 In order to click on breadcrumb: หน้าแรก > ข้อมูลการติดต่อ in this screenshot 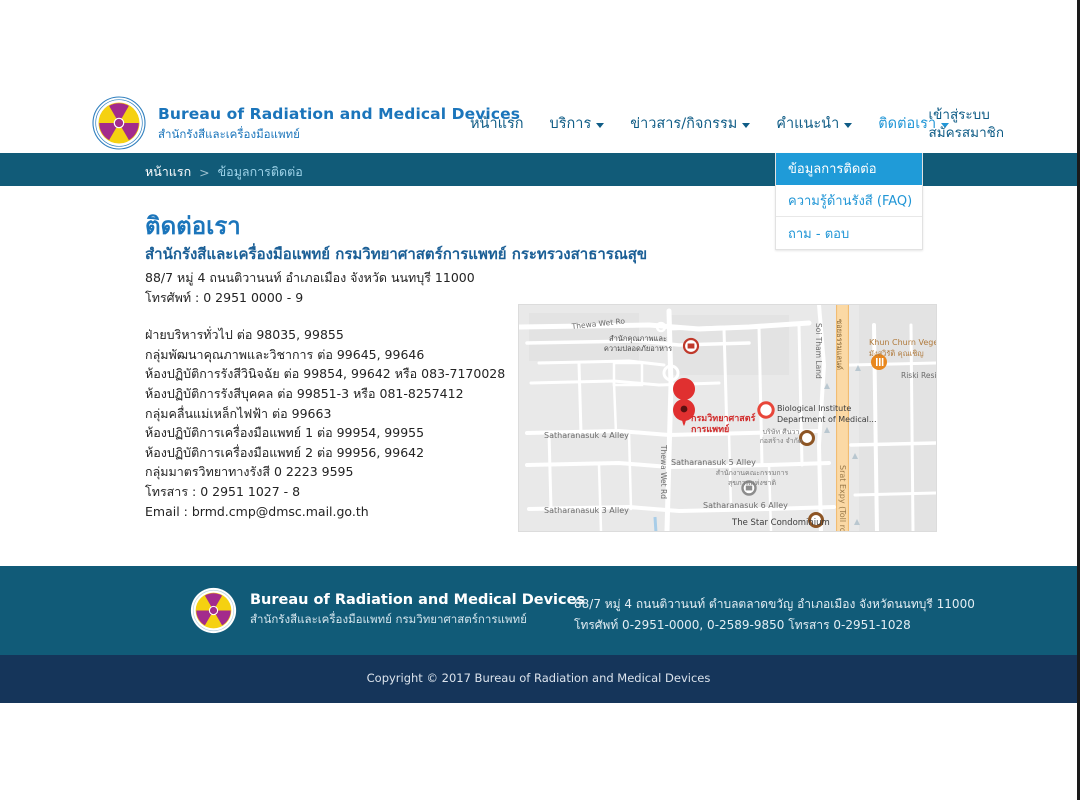, I will do `click(224, 172)`.